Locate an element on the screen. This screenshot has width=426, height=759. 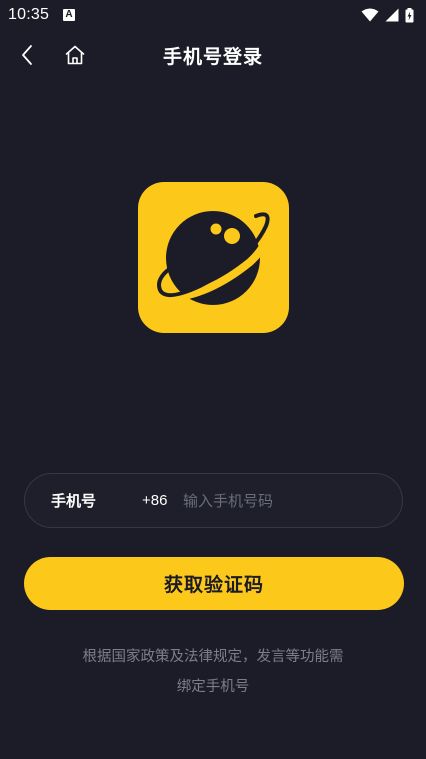
app-logo is located at coordinates (213, 257).